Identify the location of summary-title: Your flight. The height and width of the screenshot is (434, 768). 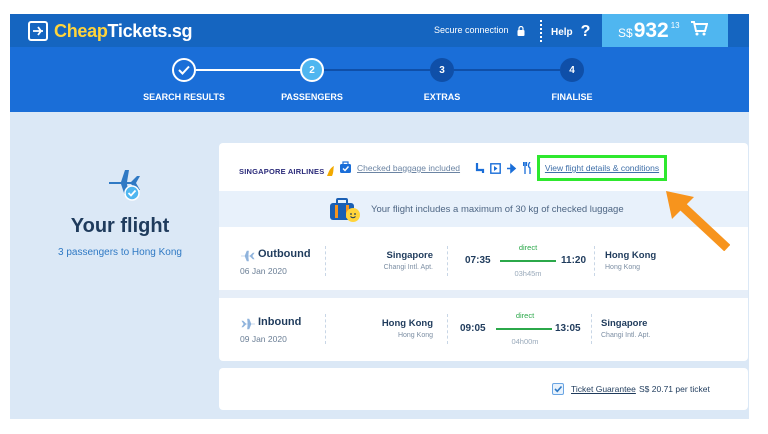
(120, 226).